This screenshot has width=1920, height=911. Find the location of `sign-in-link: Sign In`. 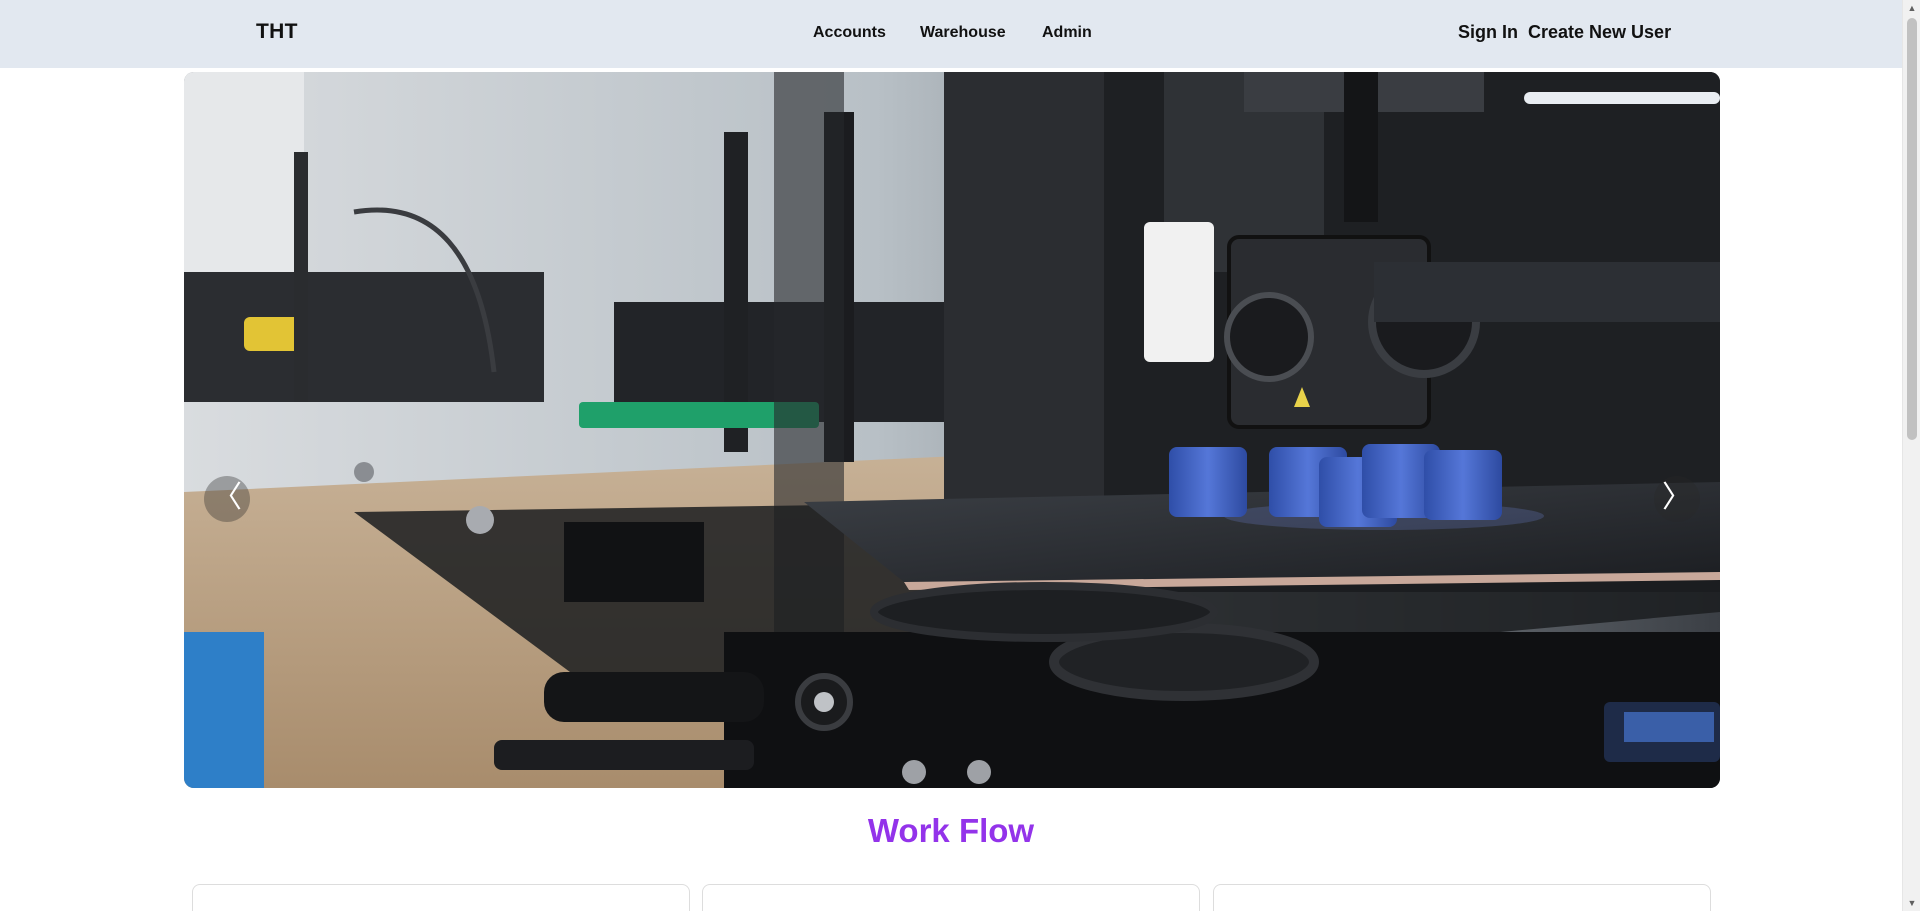

sign-in-link: Sign In is located at coordinates (1488, 32).